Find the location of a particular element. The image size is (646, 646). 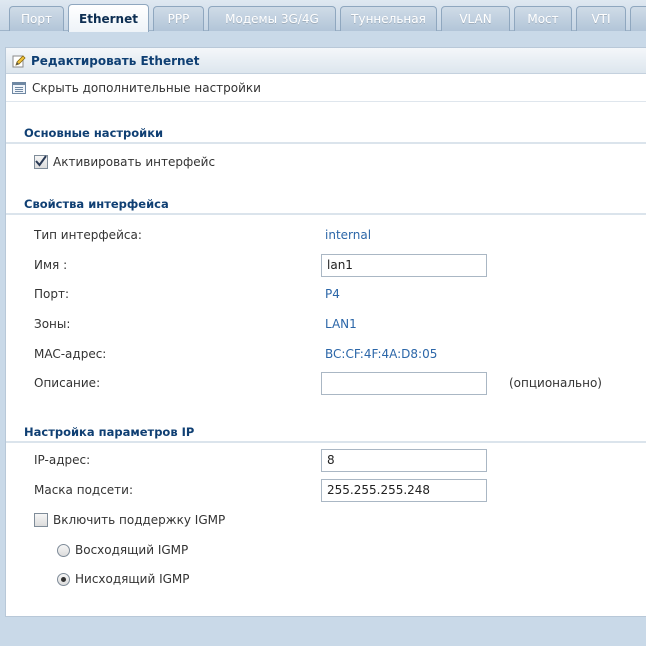

port-value: P4 is located at coordinates (332, 294).